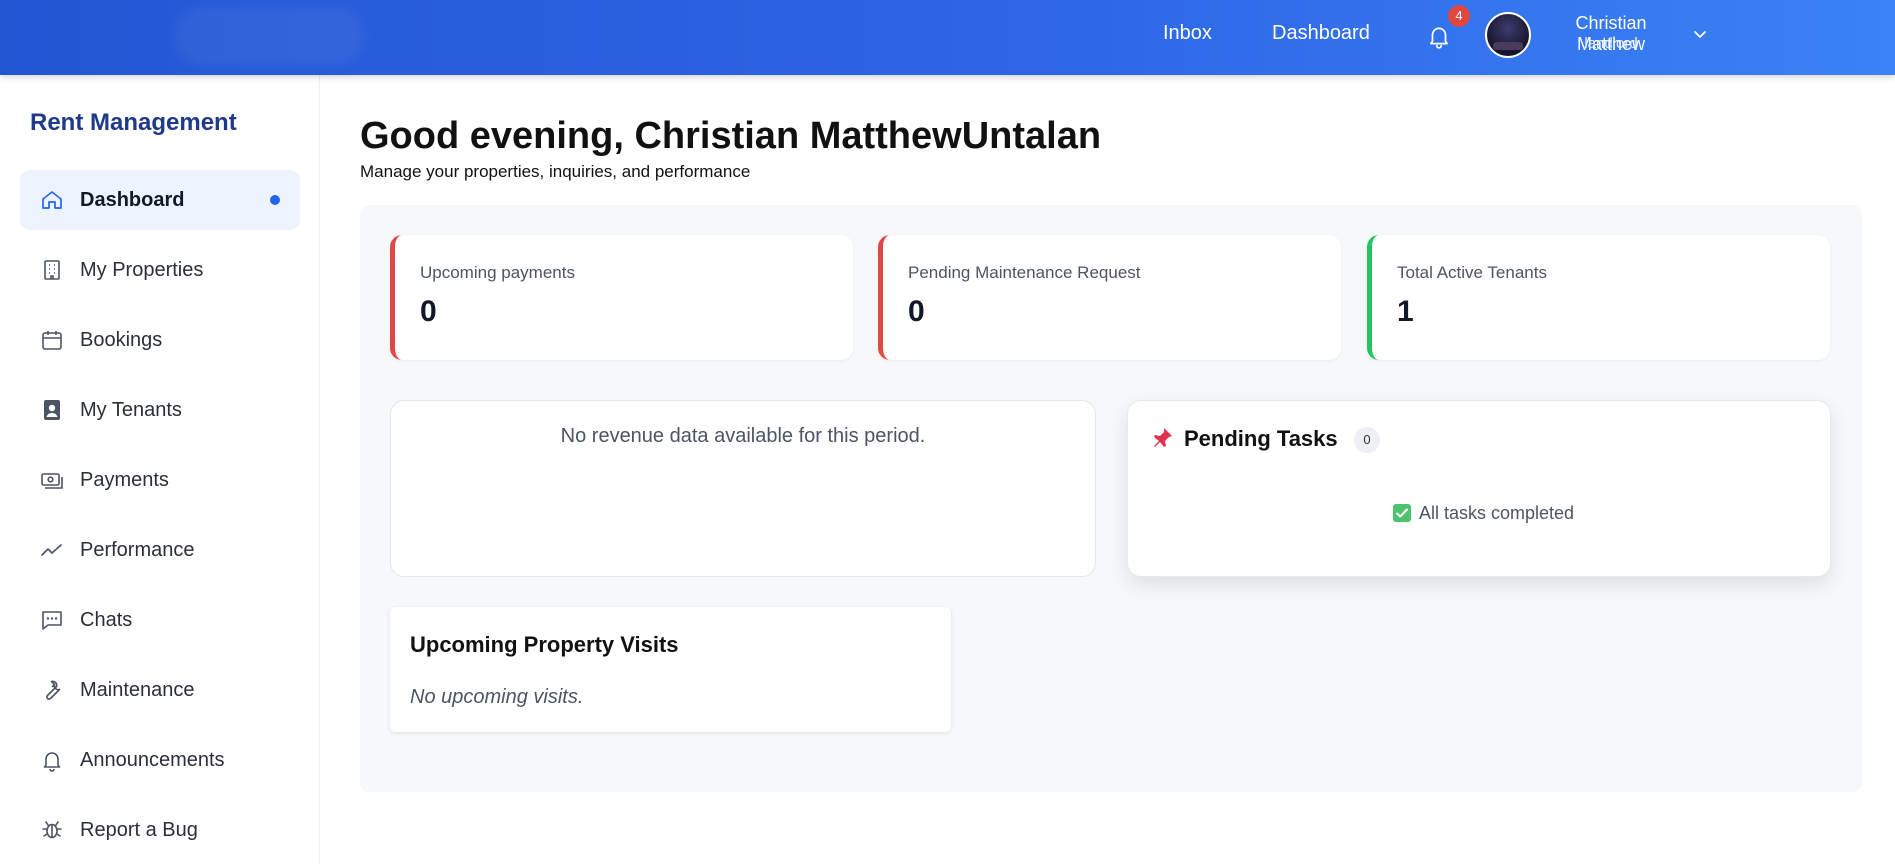 This screenshot has height=864, width=1895. I want to click on notification-badge: 4, so click(1459, 16).